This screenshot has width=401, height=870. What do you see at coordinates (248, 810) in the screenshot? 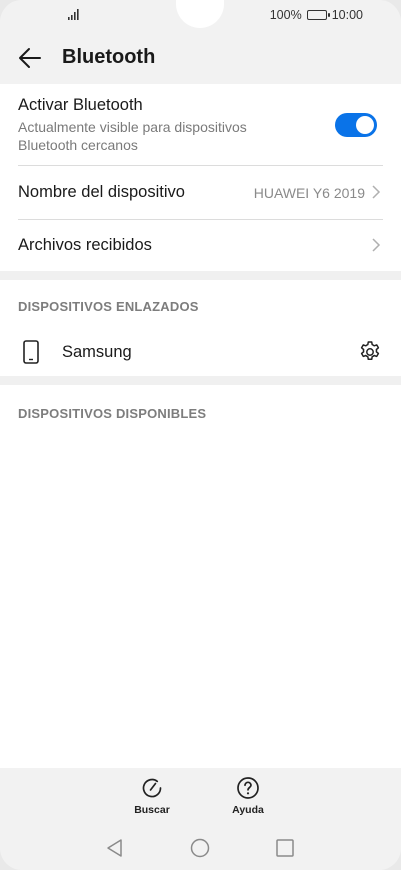
I see `help-label: Ayuda` at bounding box center [248, 810].